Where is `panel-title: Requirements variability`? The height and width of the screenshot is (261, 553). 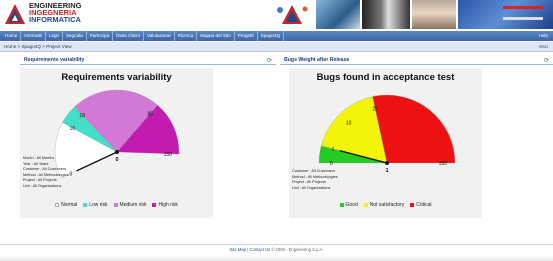 panel-title: Requirements variability is located at coordinates (54, 60).